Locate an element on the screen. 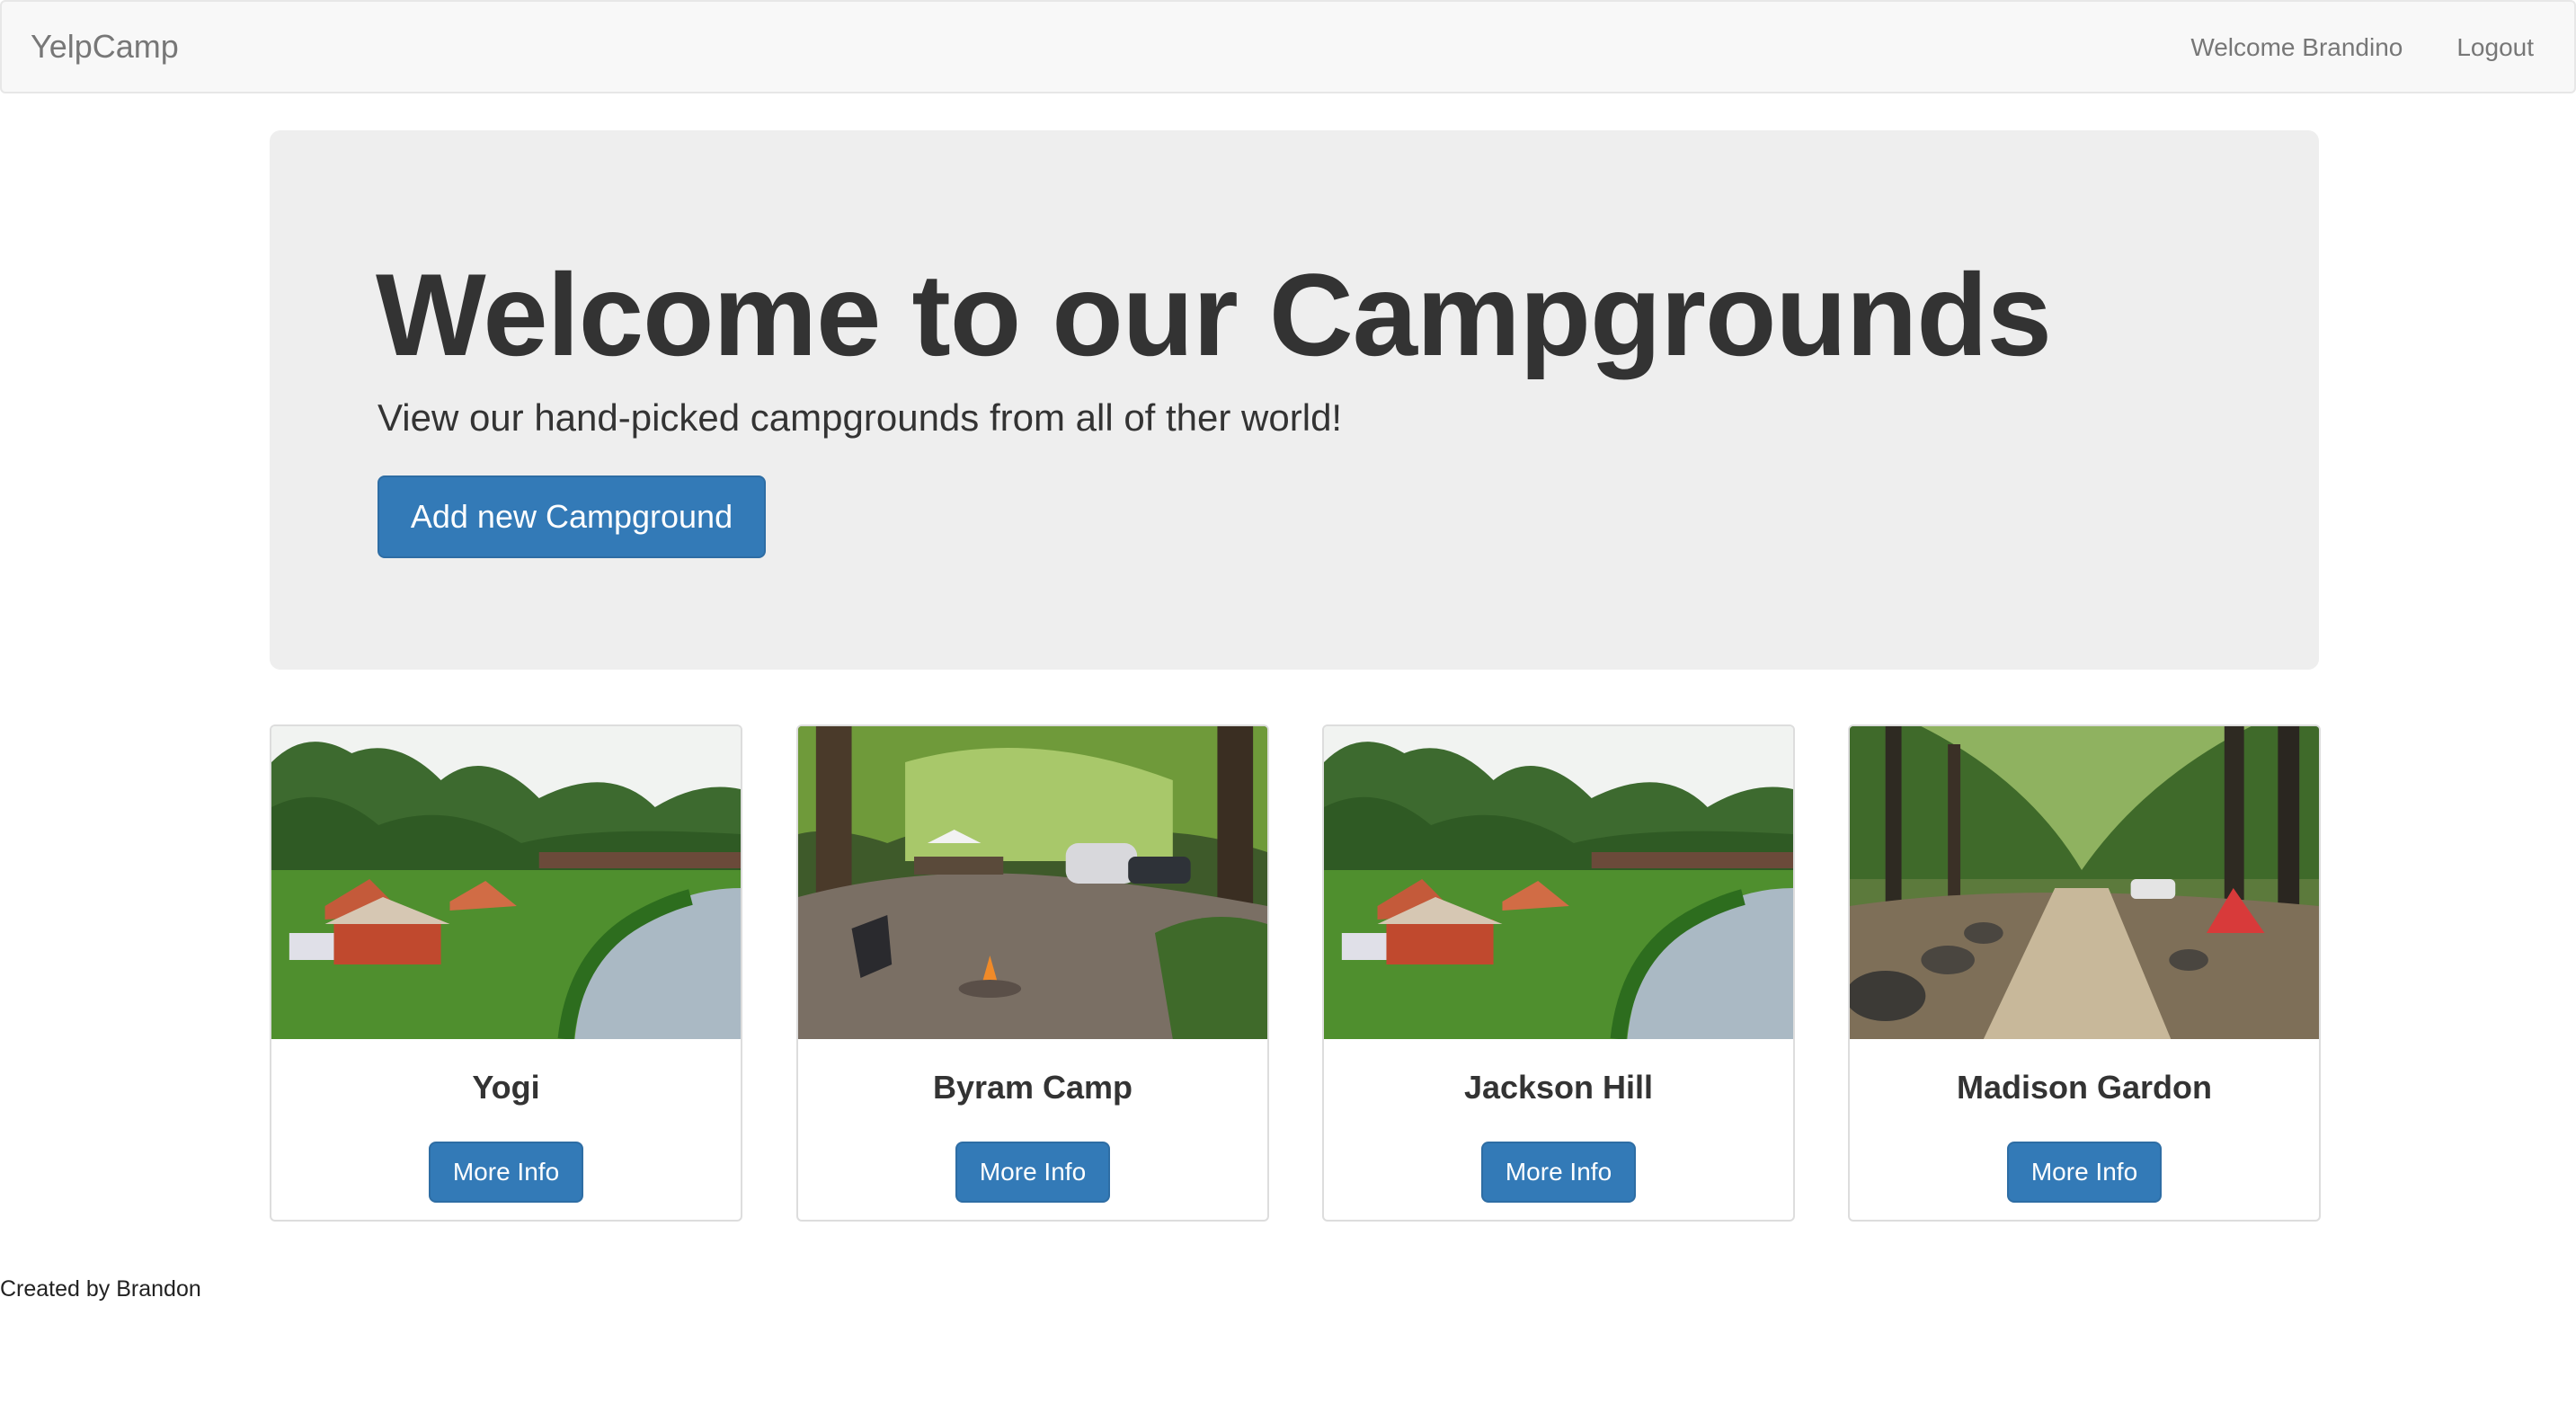 Image resolution: width=2576 pixels, height=1413 pixels. campground-name: Byram Camp is located at coordinates (1032, 1087).